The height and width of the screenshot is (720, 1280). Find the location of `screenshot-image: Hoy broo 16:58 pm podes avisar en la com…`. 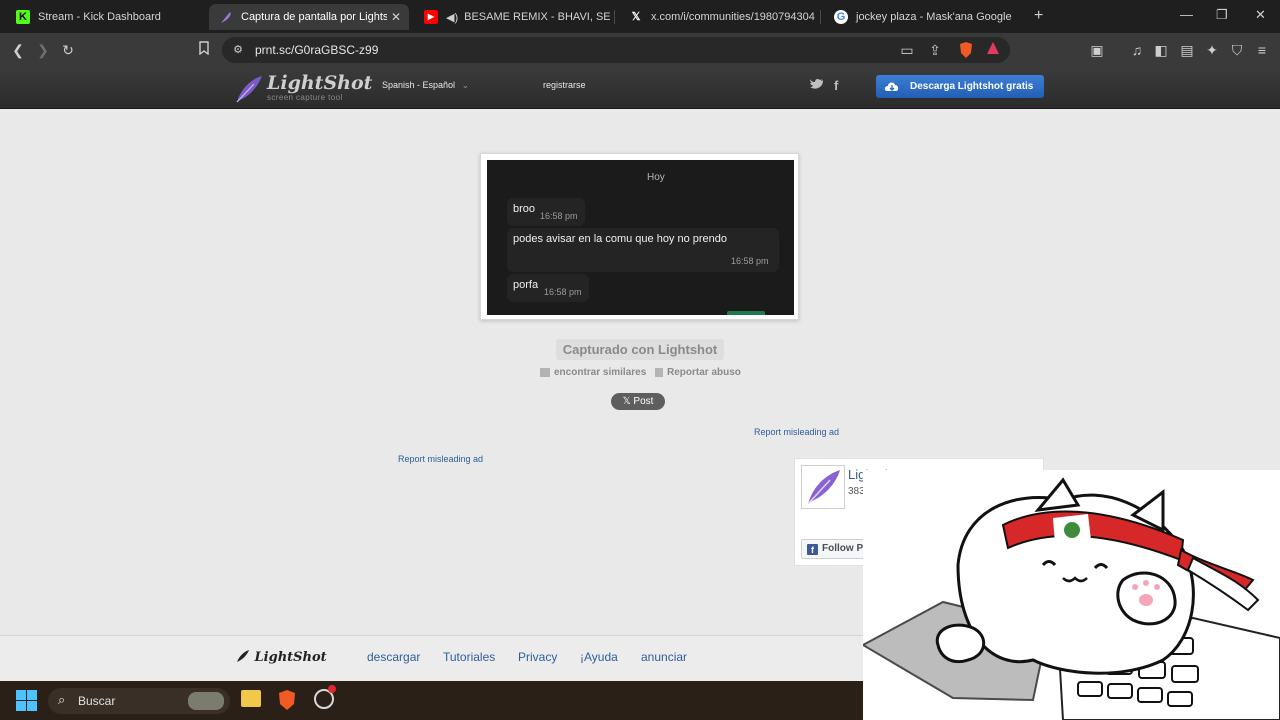

screenshot-image: Hoy broo 16:58 pm podes avisar en la com… is located at coordinates (640, 237).